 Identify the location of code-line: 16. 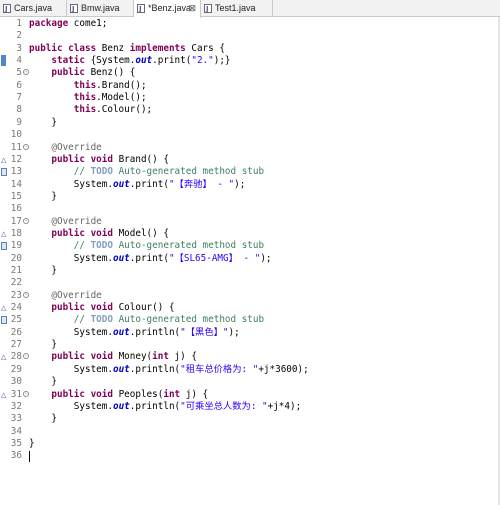
(250, 209).